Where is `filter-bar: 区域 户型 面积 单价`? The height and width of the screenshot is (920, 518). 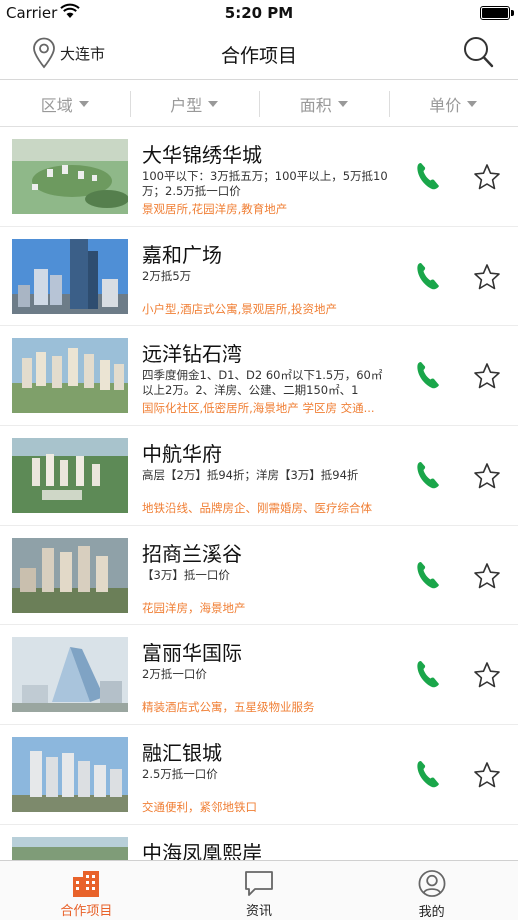
filter-bar: 区域 户型 面积 单价 is located at coordinates (259, 104).